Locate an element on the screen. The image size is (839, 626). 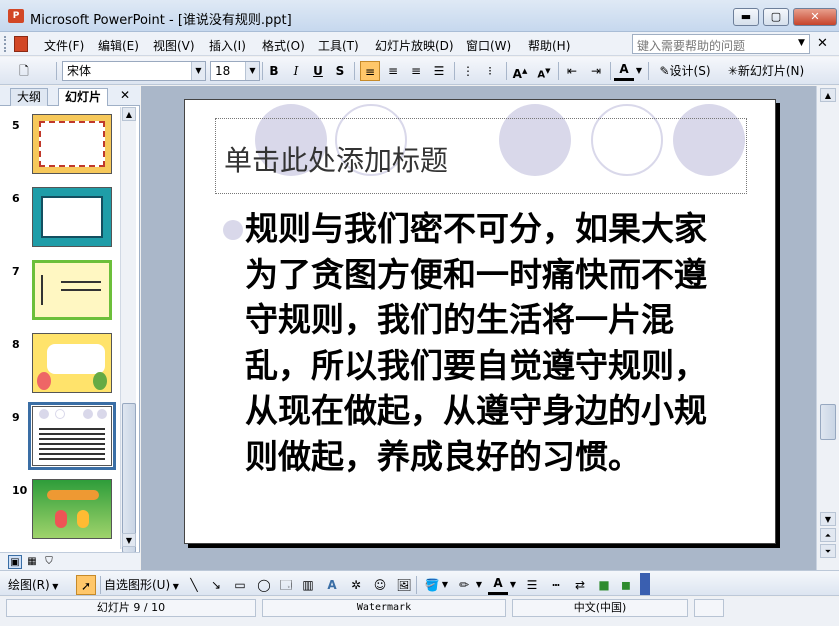
textbox-tool-icon: 🗔 is located at coordinates (286, 585).